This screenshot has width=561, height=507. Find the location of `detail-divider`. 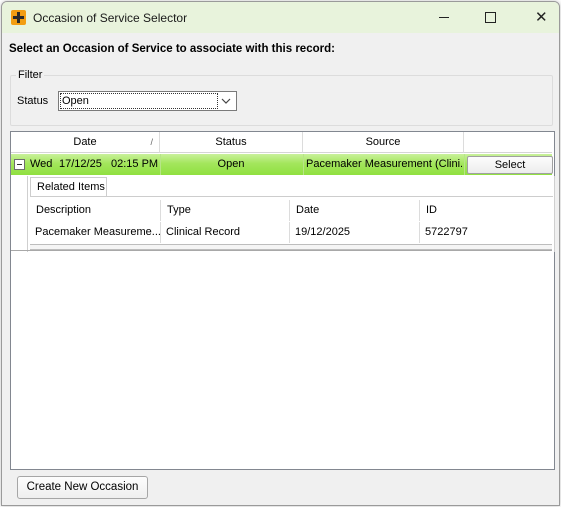

detail-divider is located at coordinates (281, 250).